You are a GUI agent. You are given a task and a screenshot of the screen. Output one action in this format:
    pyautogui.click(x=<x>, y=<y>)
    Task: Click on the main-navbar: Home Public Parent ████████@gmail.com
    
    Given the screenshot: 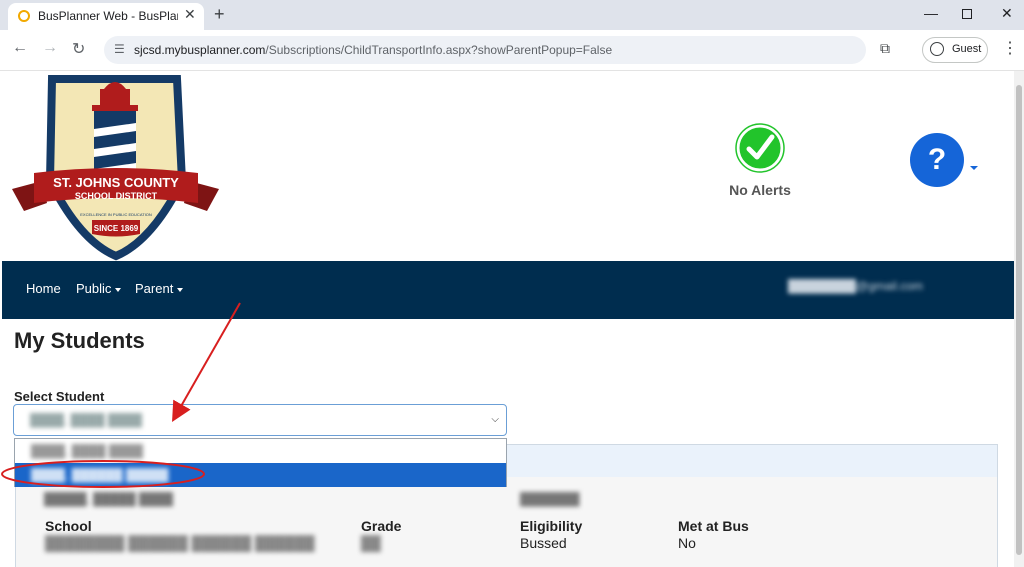 What is the action you would take?
    pyautogui.click(x=508, y=290)
    